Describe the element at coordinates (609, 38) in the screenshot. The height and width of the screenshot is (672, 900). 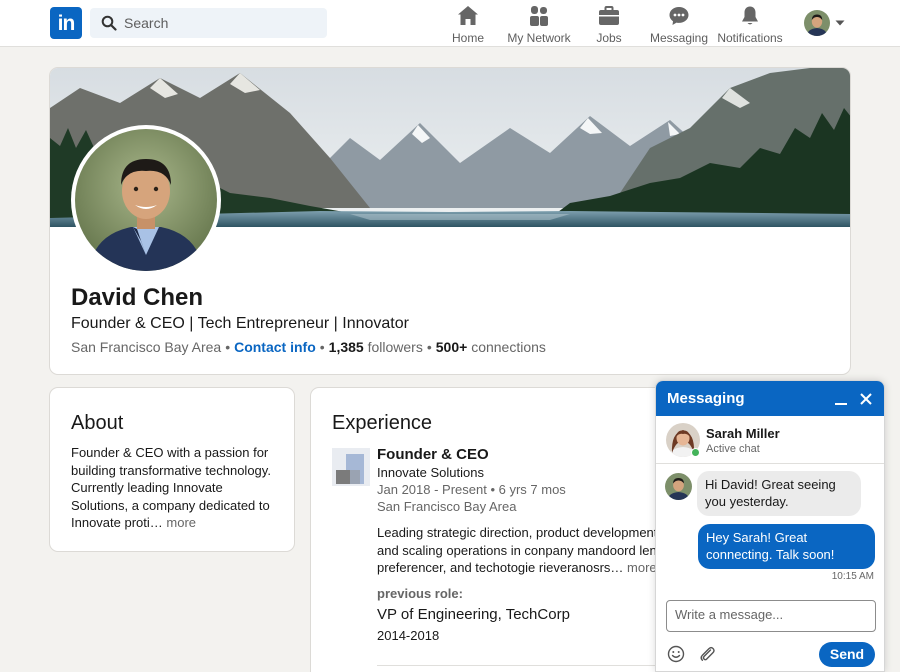
I see `nav-jobs-label: Jobs` at that location.